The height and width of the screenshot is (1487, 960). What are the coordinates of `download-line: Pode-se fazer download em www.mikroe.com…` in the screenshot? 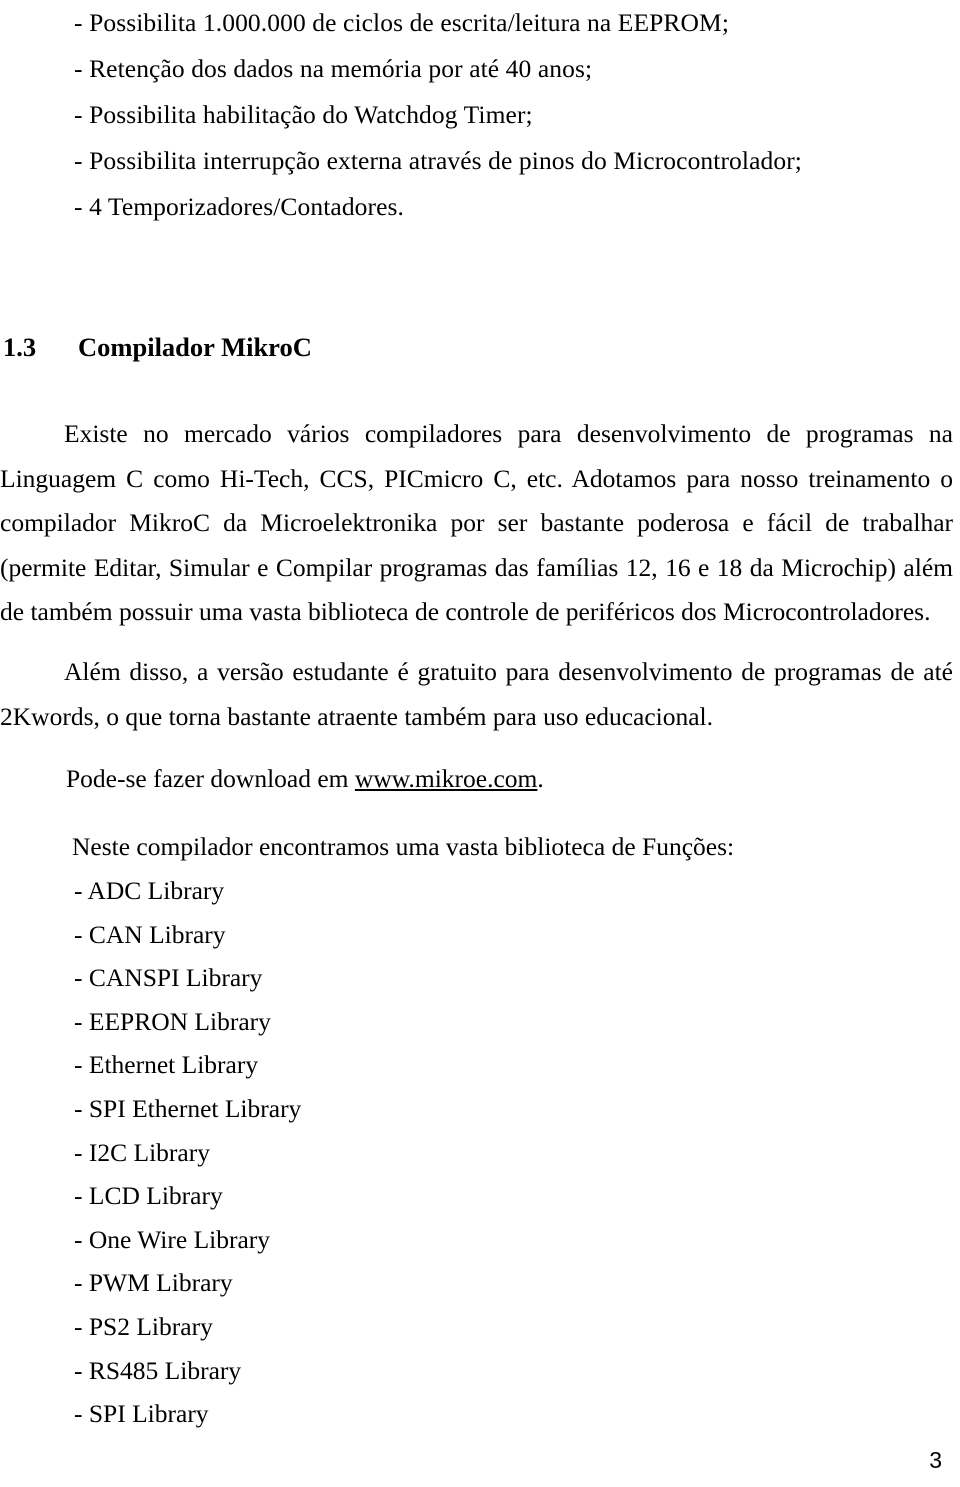 It's located at (305, 779).